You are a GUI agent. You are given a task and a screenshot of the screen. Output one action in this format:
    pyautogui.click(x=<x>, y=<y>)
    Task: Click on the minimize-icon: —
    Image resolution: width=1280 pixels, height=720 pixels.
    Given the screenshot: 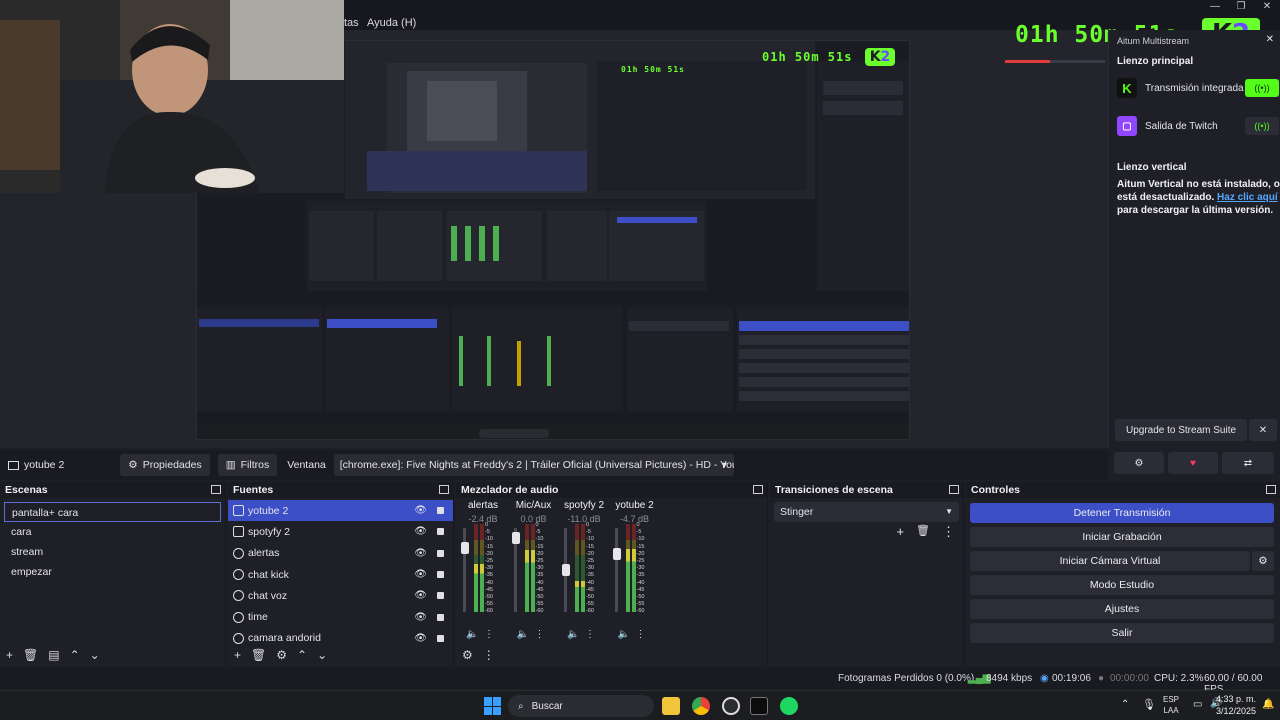 What is the action you would take?
    pyautogui.click(x=1215, y=8)
    